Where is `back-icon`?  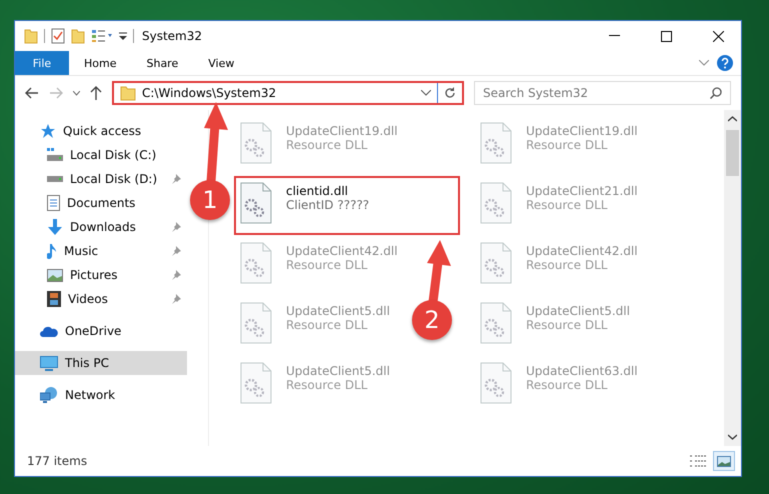 back-icon is located at coordinates (32, 93).